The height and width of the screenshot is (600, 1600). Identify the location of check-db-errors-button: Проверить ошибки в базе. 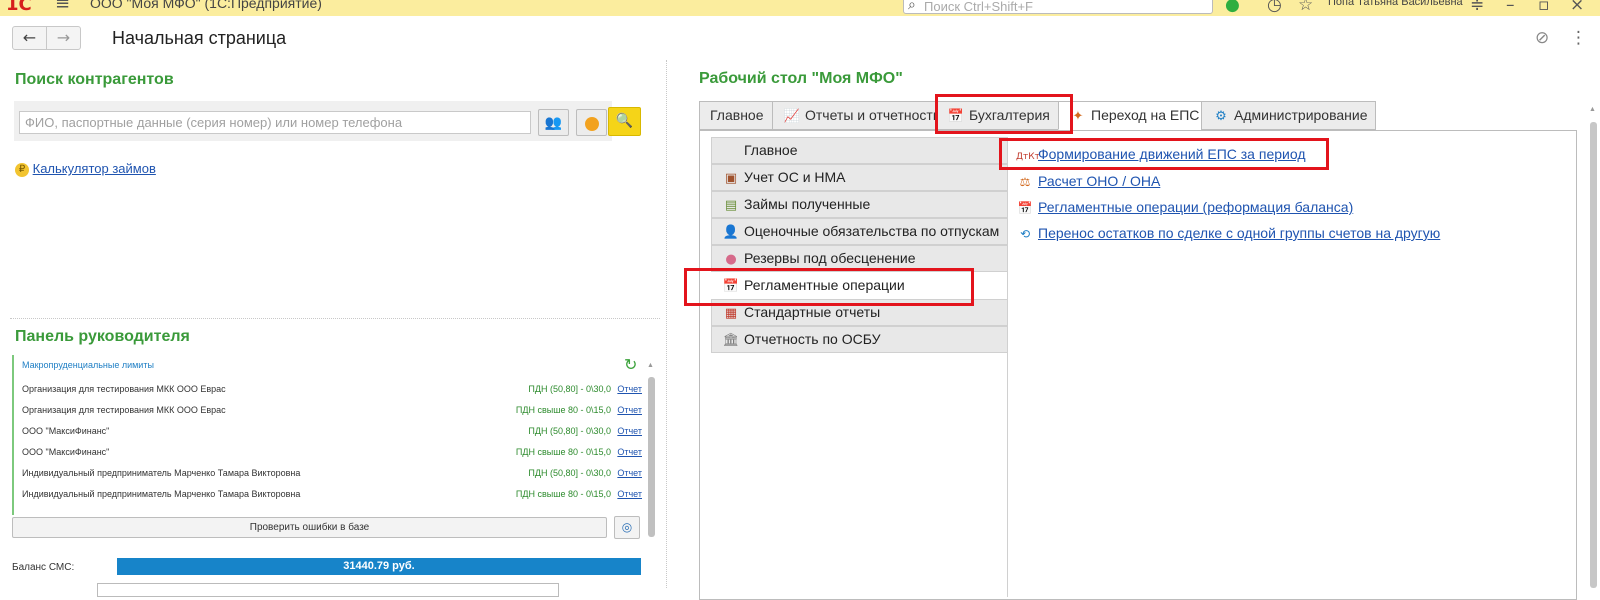
(309, 527).